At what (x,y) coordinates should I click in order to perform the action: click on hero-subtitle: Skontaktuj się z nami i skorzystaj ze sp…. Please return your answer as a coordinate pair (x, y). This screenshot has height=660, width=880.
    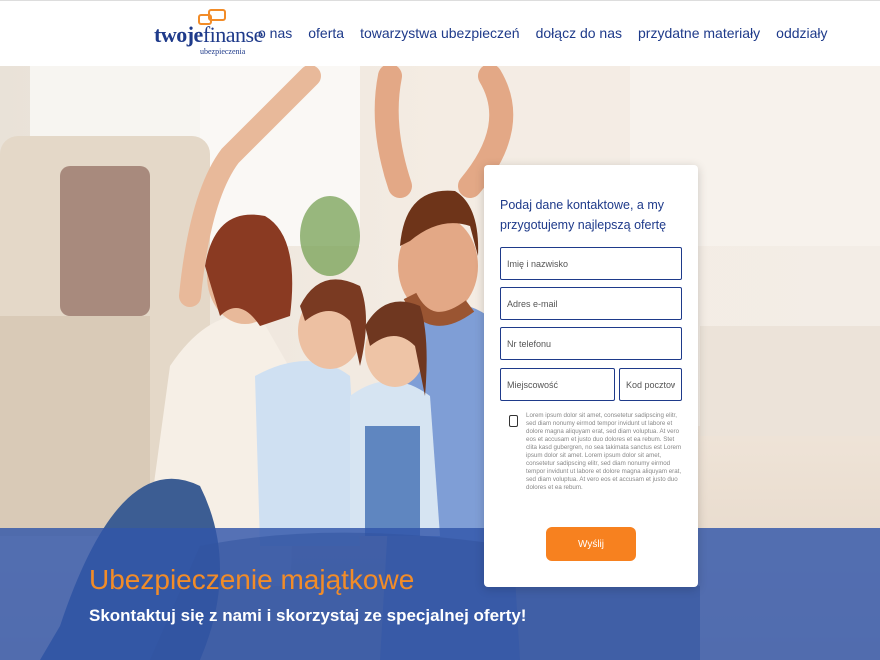
    Looking at the image, I should click on (308, 615).